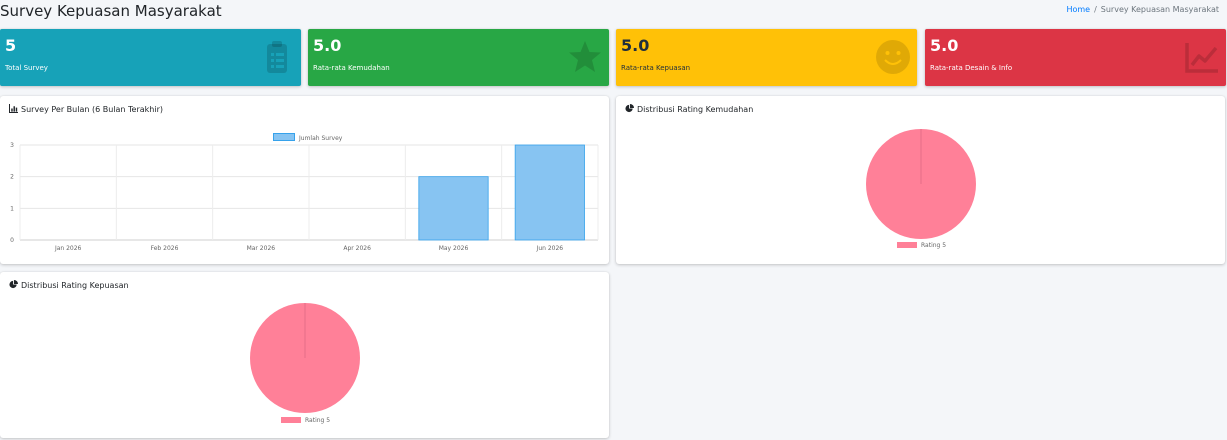 The width and height of the screenshot is (1227, 440). What do you see at coordinates (1201, 58) in the screenshot?
I see `chart-line-icon` at bounding box center [1201, 58].